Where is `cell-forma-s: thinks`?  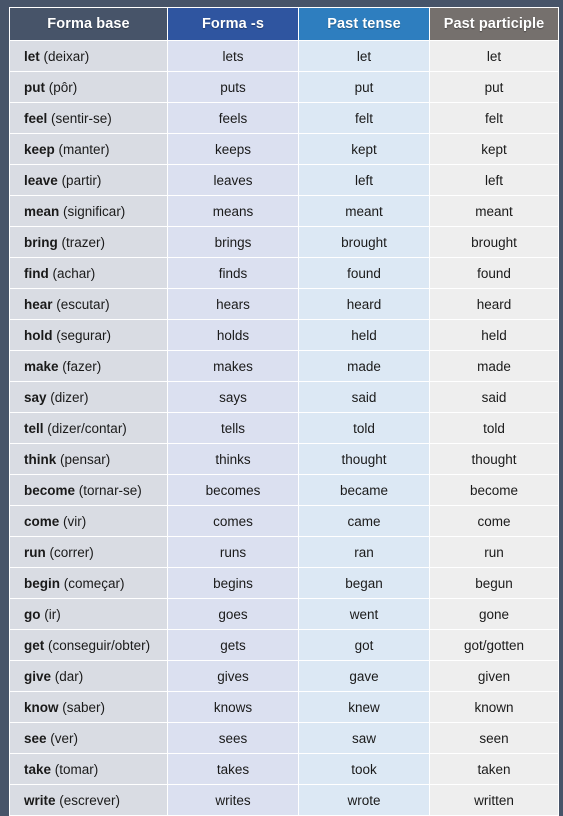 cell-forma-s: thinks is located at coordinates (233, 459).